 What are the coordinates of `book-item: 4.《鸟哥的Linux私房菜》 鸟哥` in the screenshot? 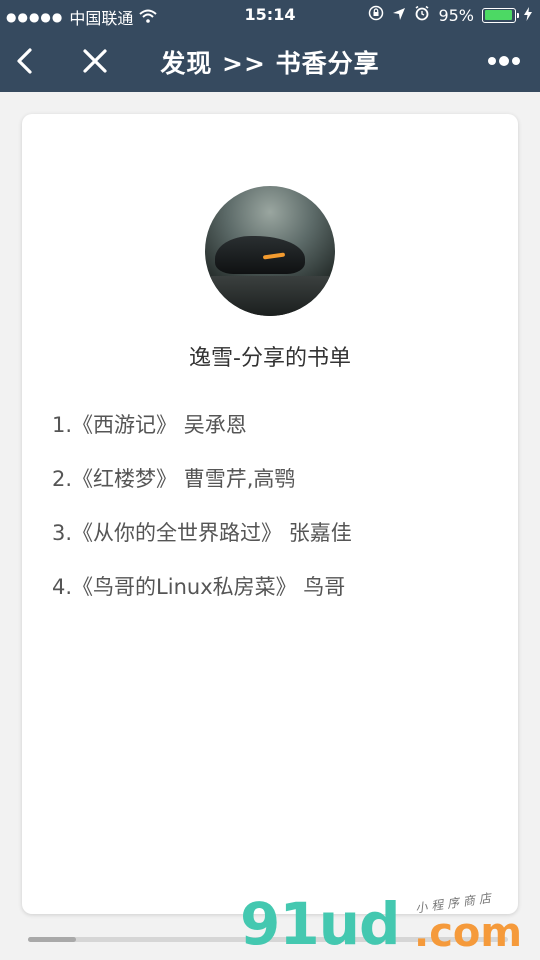 It's located at (202, 599).